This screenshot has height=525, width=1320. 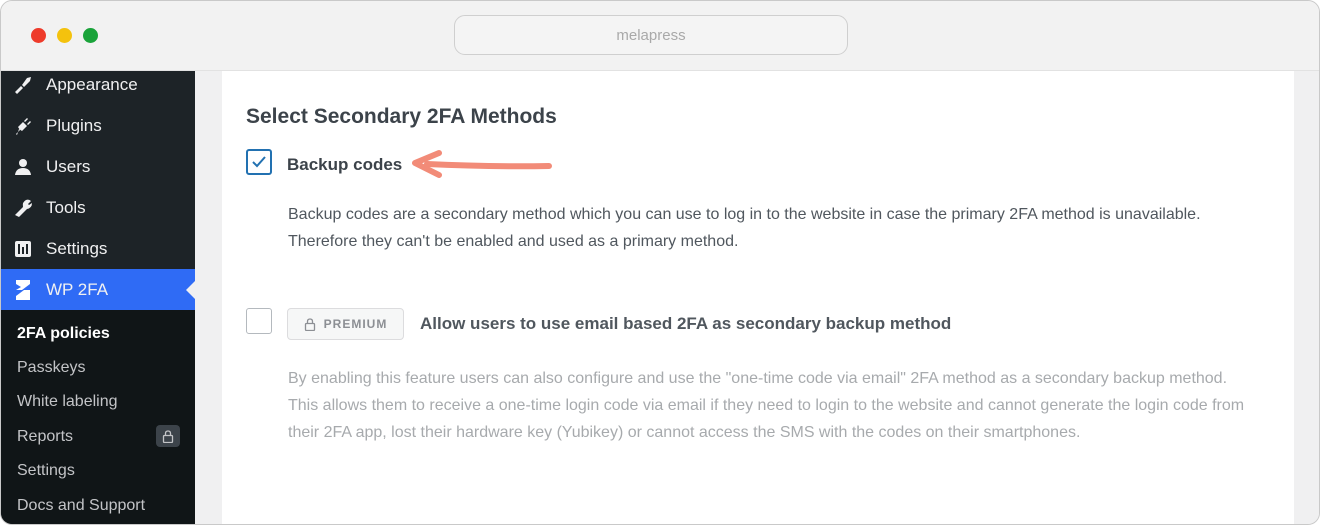 I want to click on backup-codes-label: Backup codes, so click(x=344, y=165).